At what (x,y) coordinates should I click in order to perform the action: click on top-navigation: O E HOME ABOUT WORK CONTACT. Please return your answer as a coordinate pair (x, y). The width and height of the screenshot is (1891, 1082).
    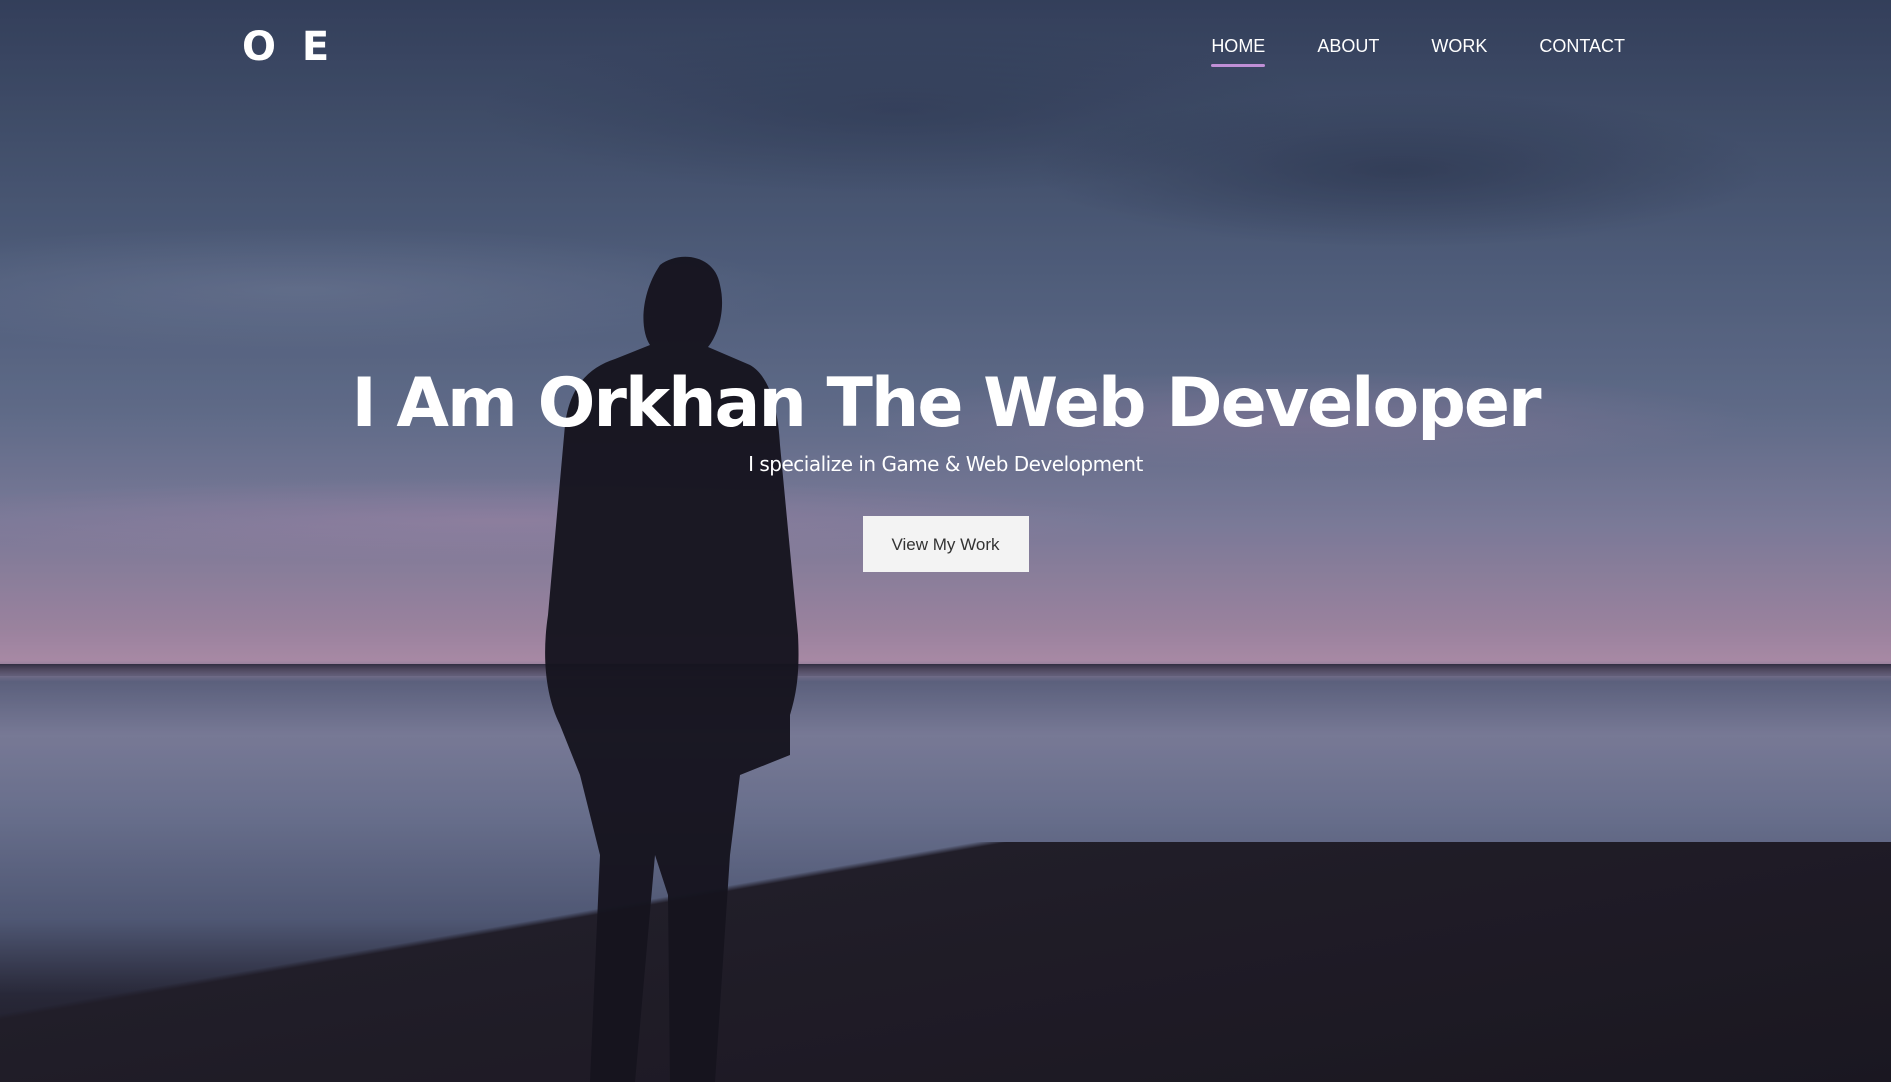
    Looking at the image, I should click on (945, 50).